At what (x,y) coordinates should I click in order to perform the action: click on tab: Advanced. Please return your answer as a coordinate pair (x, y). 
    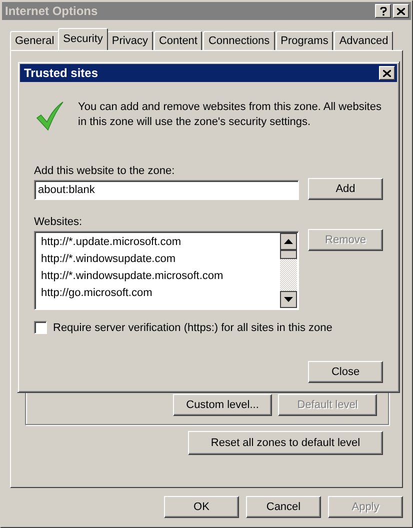
    Looking at the image, I should click on (364, 40).